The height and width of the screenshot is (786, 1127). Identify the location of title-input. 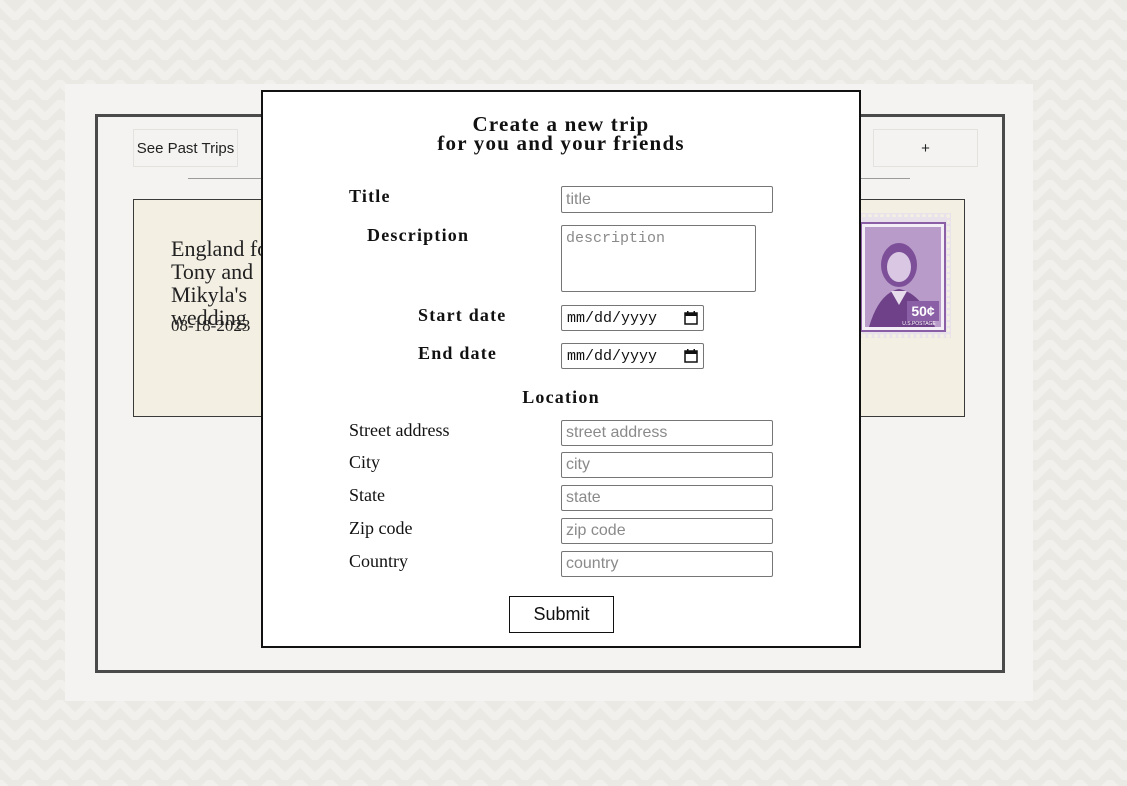
(667, 199).